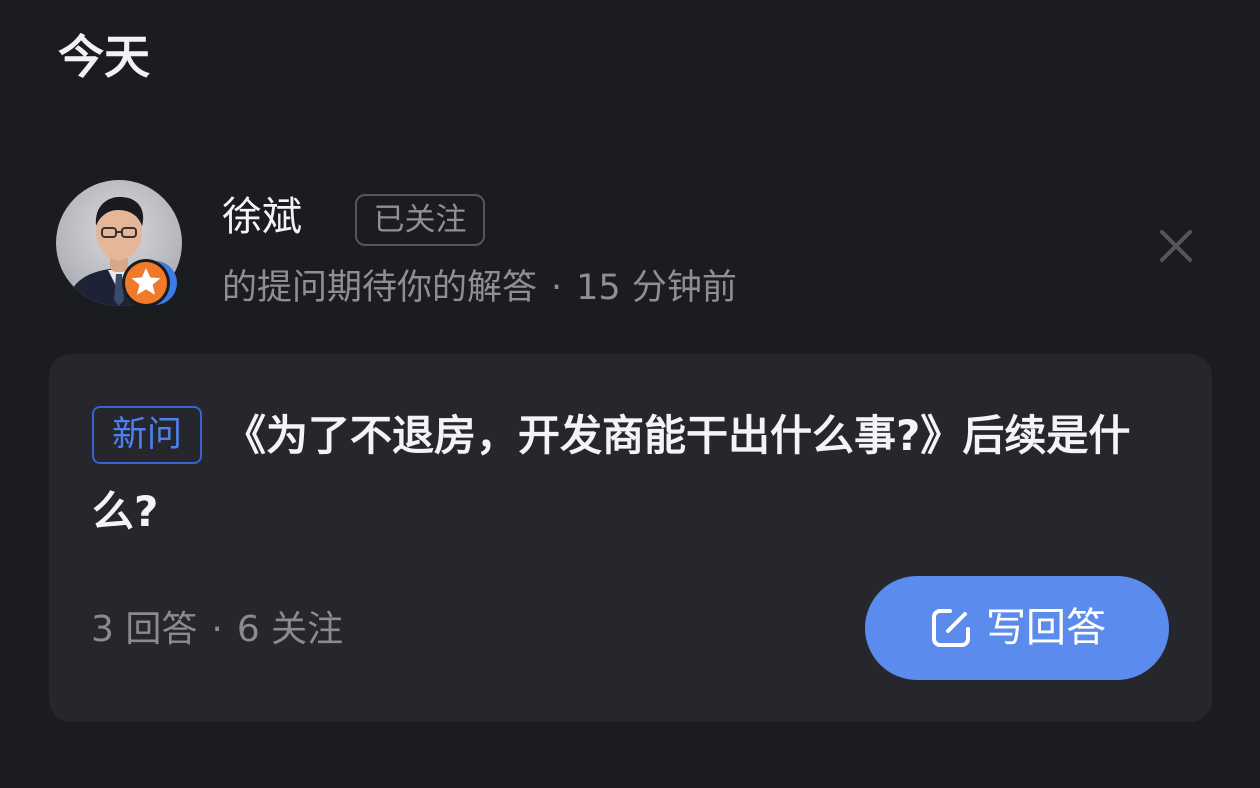 The height and width of the screenshot is (788, 1260). I want to click on author-name: 徐斌, so click(262, 217).